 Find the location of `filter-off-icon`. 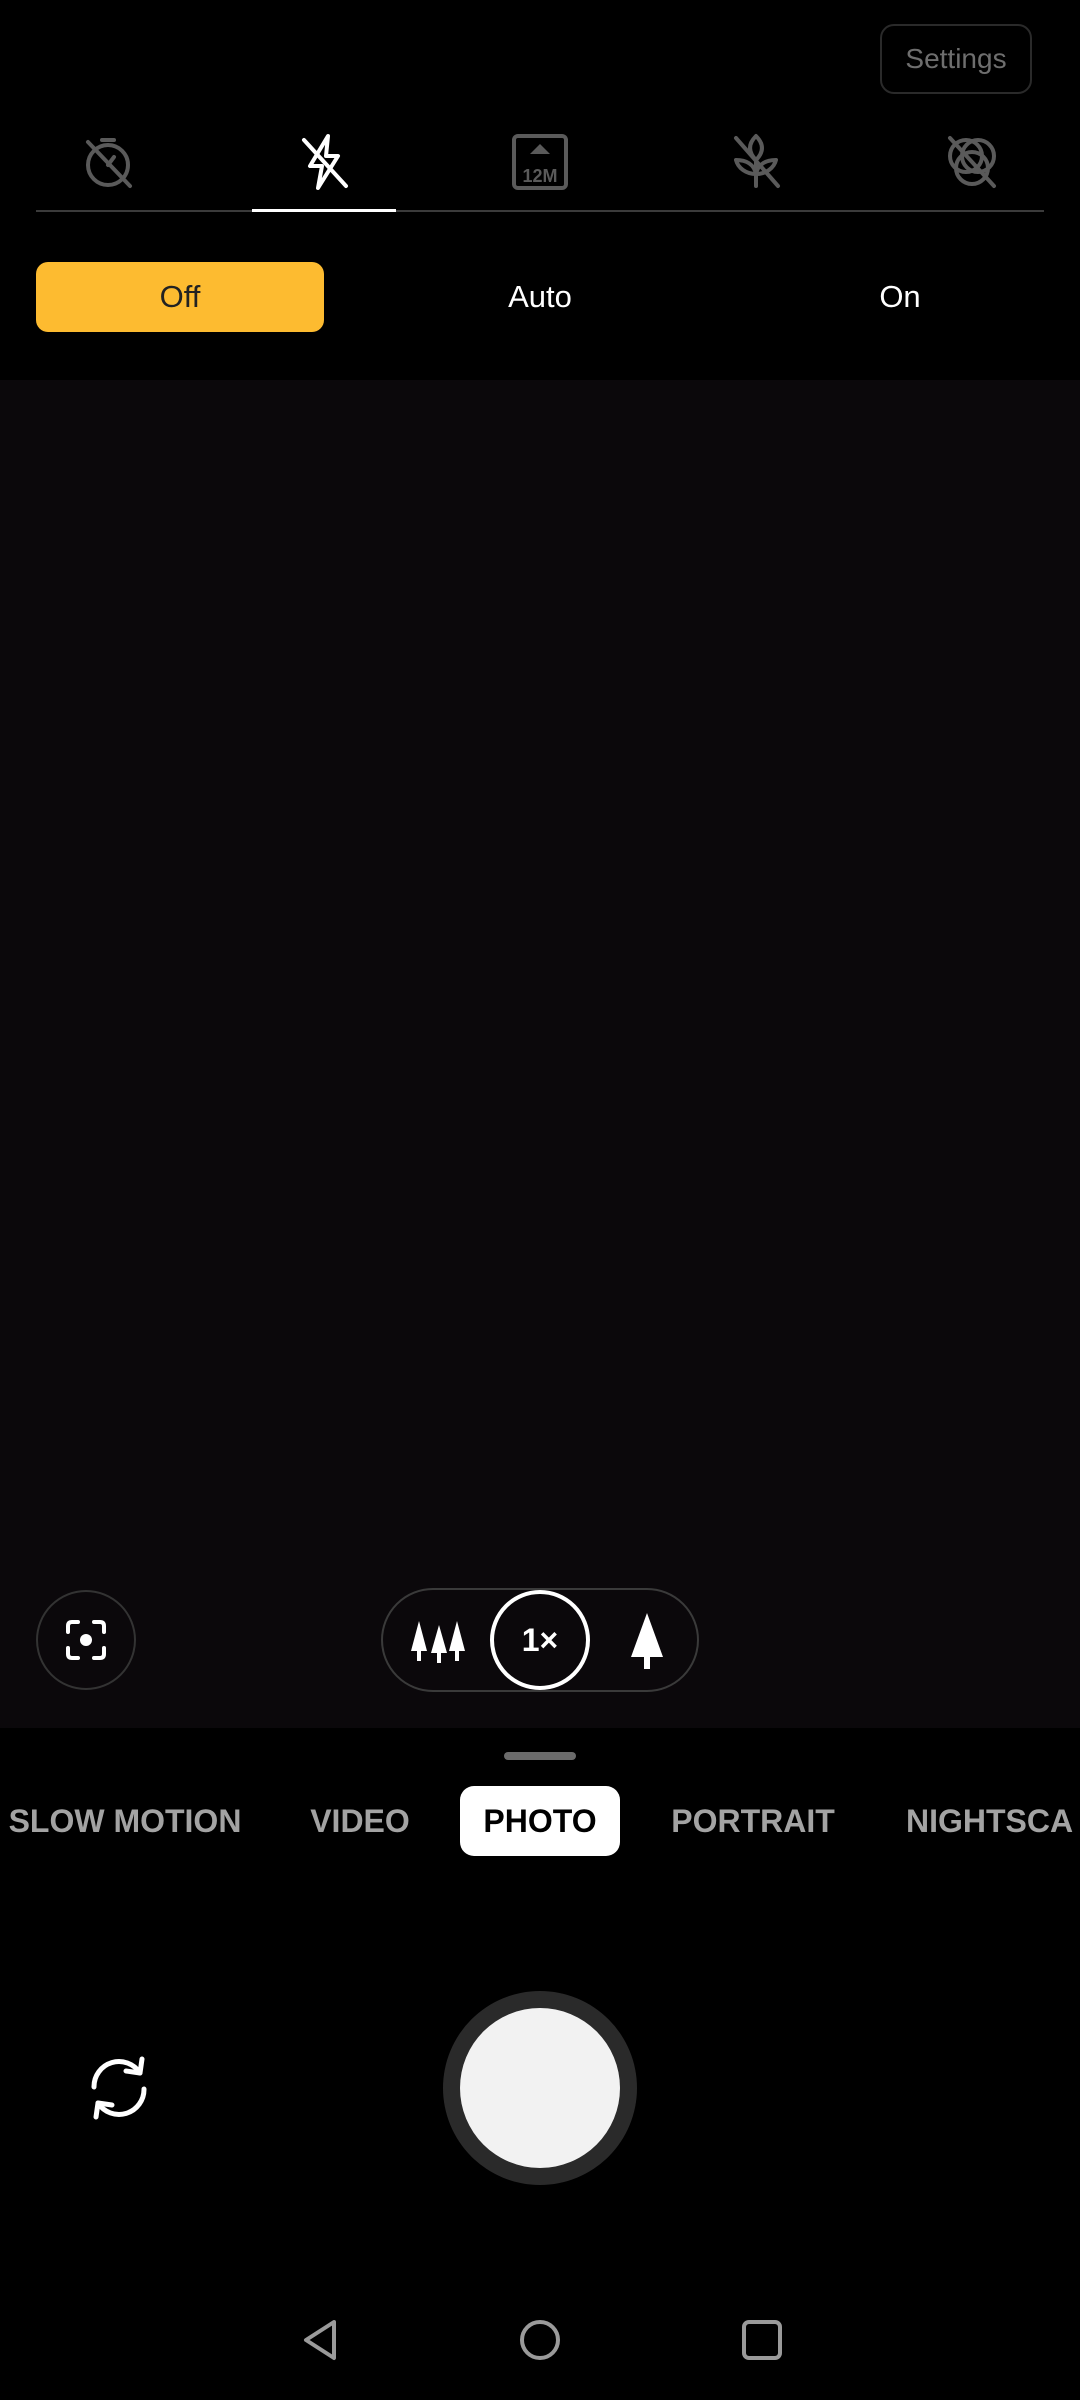

filter-off-icon is located at coordinates (972, 162).